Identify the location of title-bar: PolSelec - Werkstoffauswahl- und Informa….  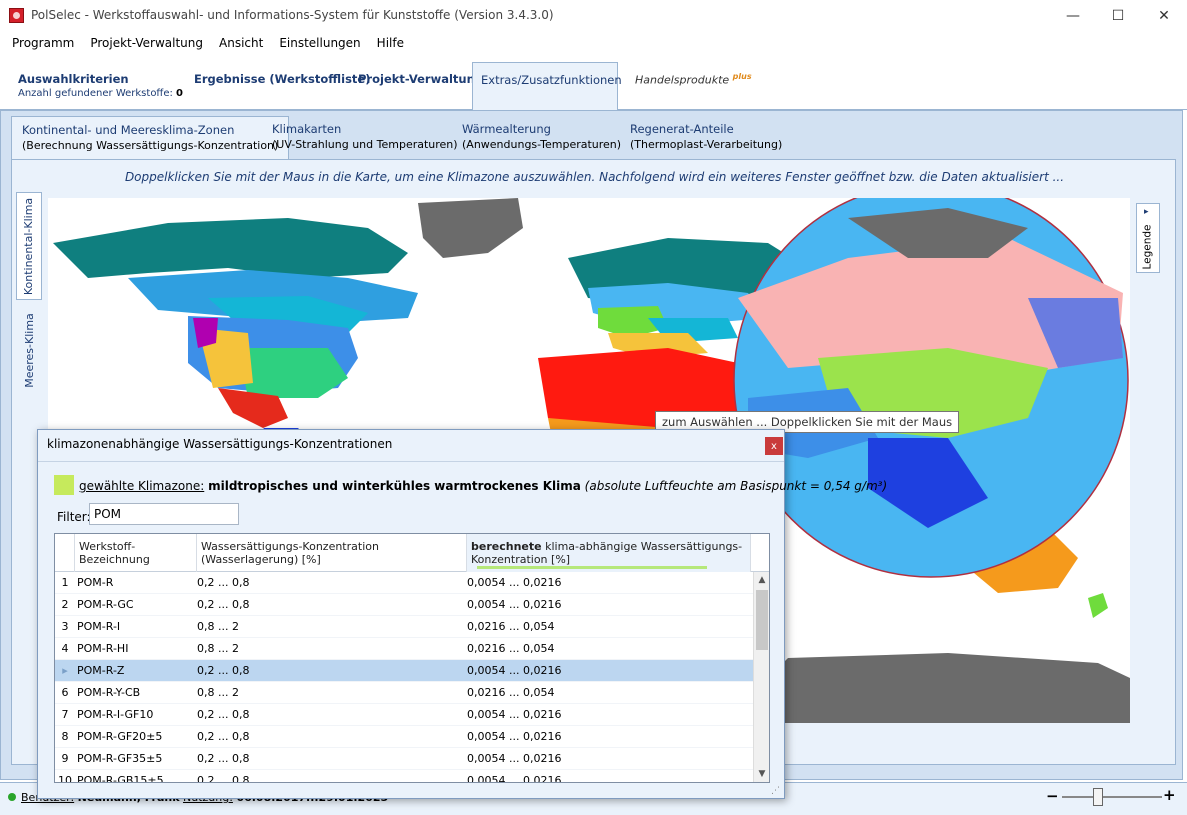
(593, 15).